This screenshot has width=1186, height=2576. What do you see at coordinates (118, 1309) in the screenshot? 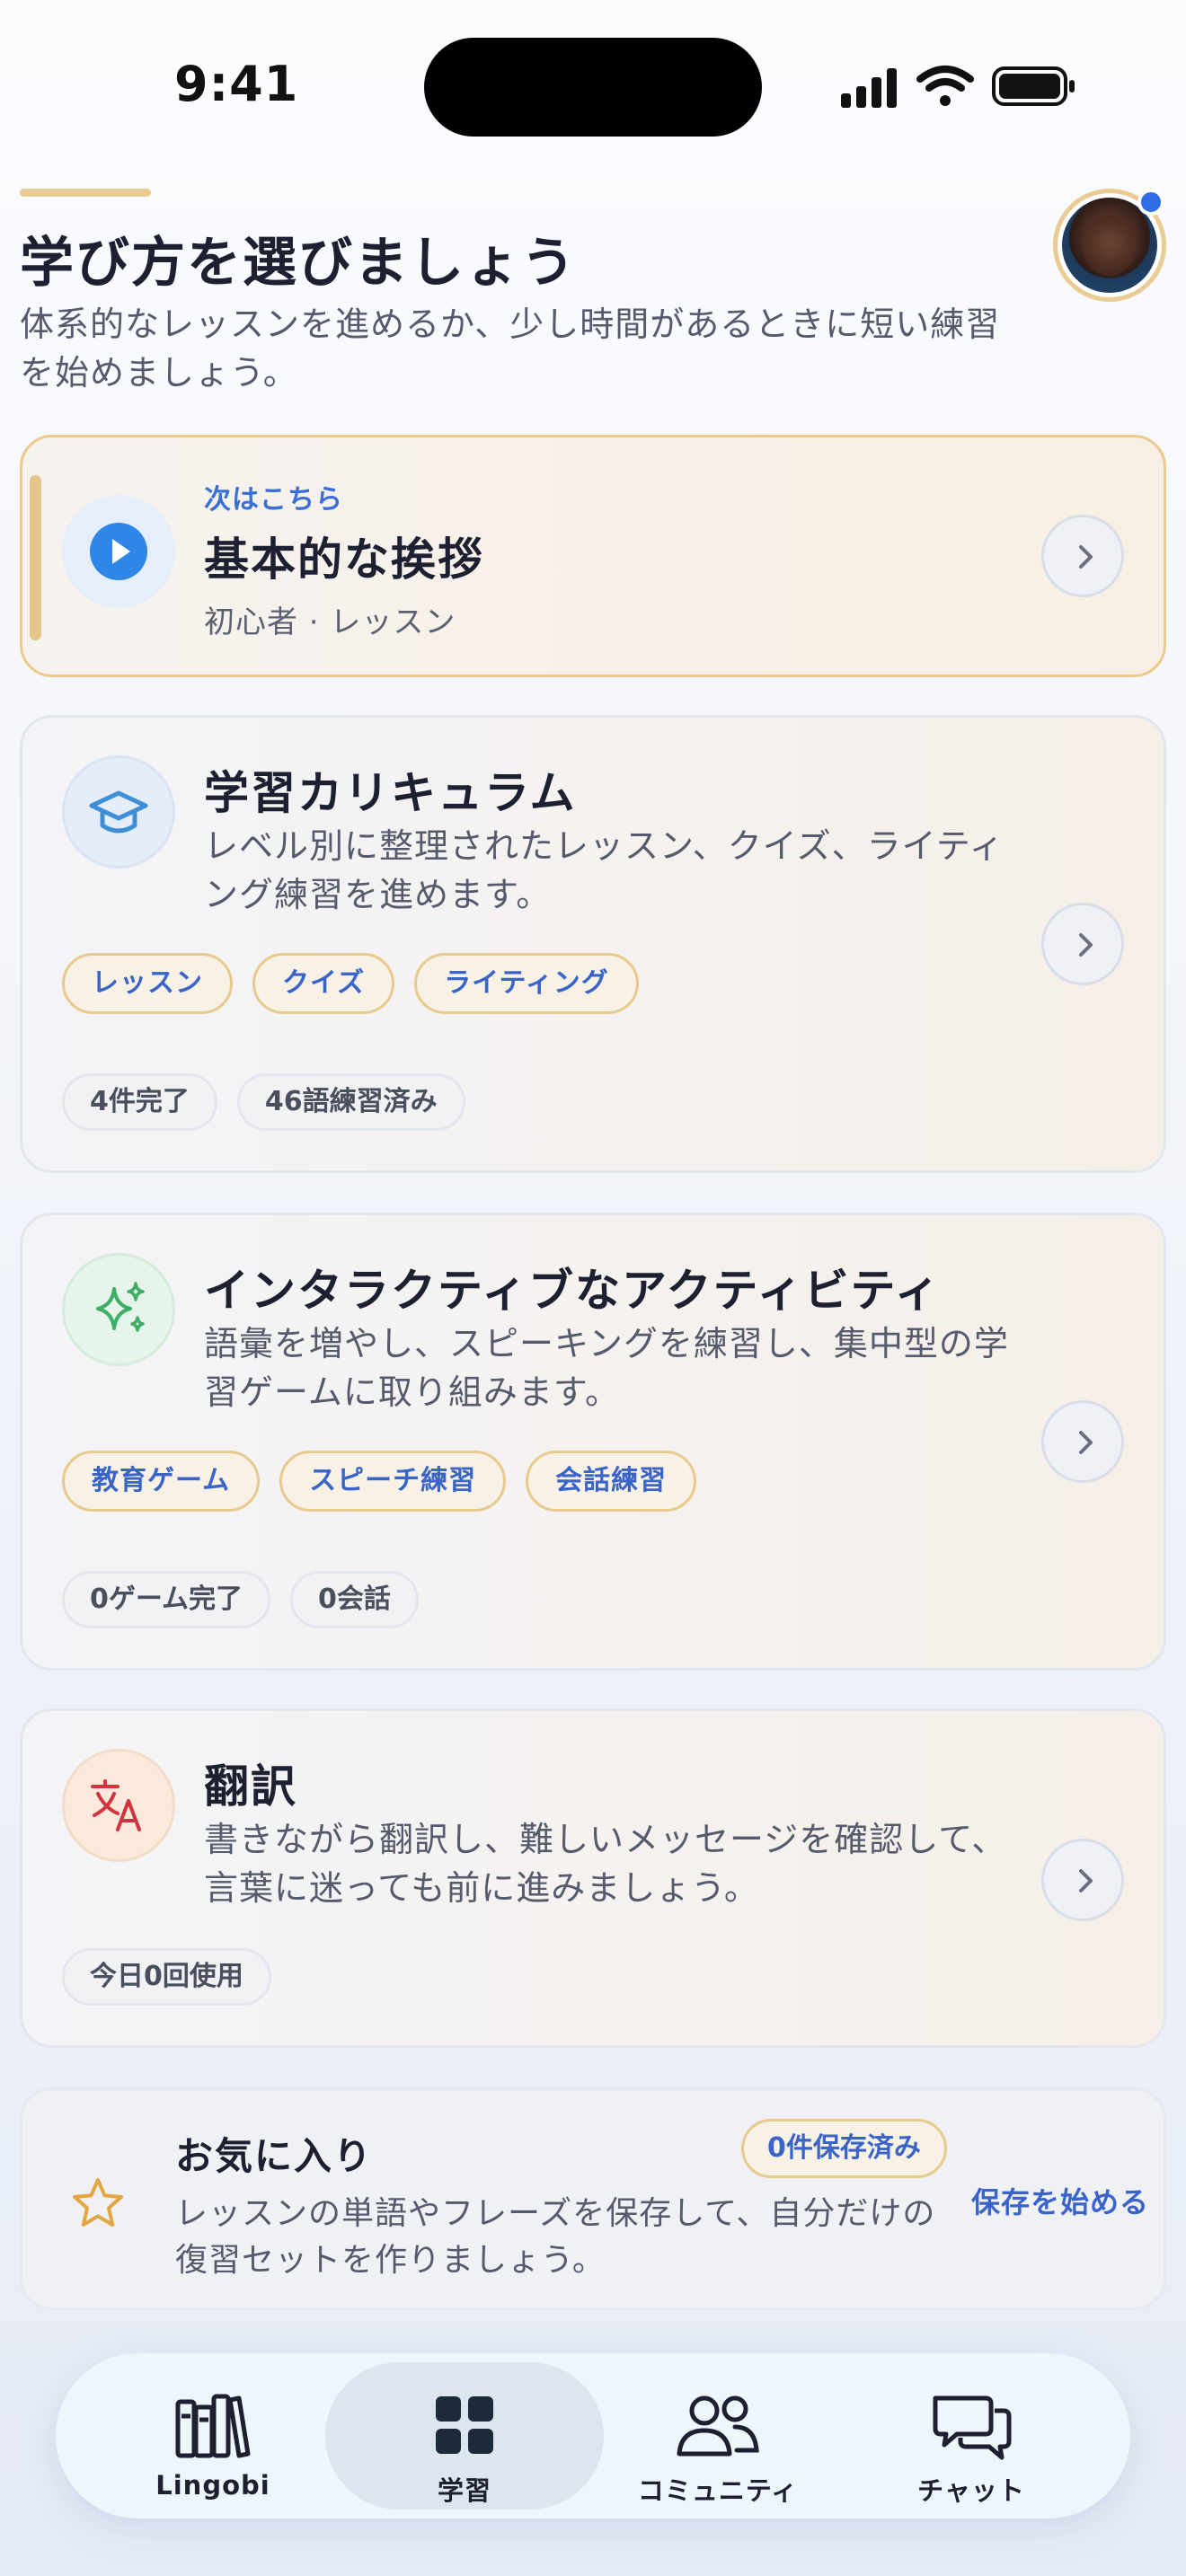
I see `sparkles-icon` at bounding box center [118, 1309].